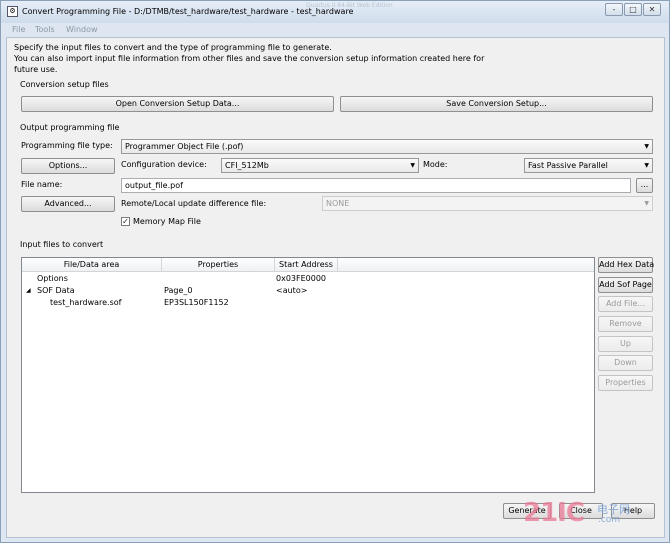 The width and height of the screenshot is (670, 543). Describe the element at coordinates (184, 146) in the screenshot. I see `file-type-value: Programmer Object File (.pof)` at that location.